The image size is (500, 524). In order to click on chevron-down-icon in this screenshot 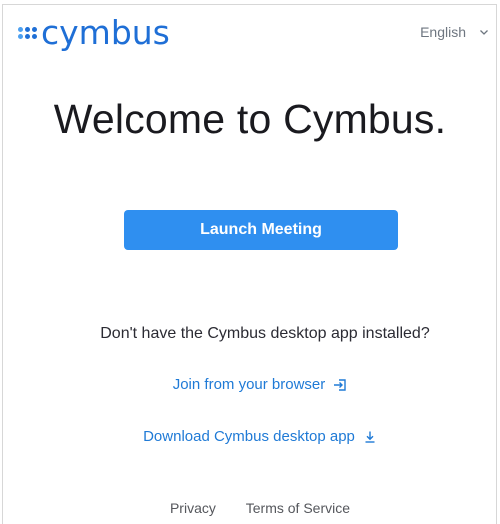, I will do `click(484, 32)`.